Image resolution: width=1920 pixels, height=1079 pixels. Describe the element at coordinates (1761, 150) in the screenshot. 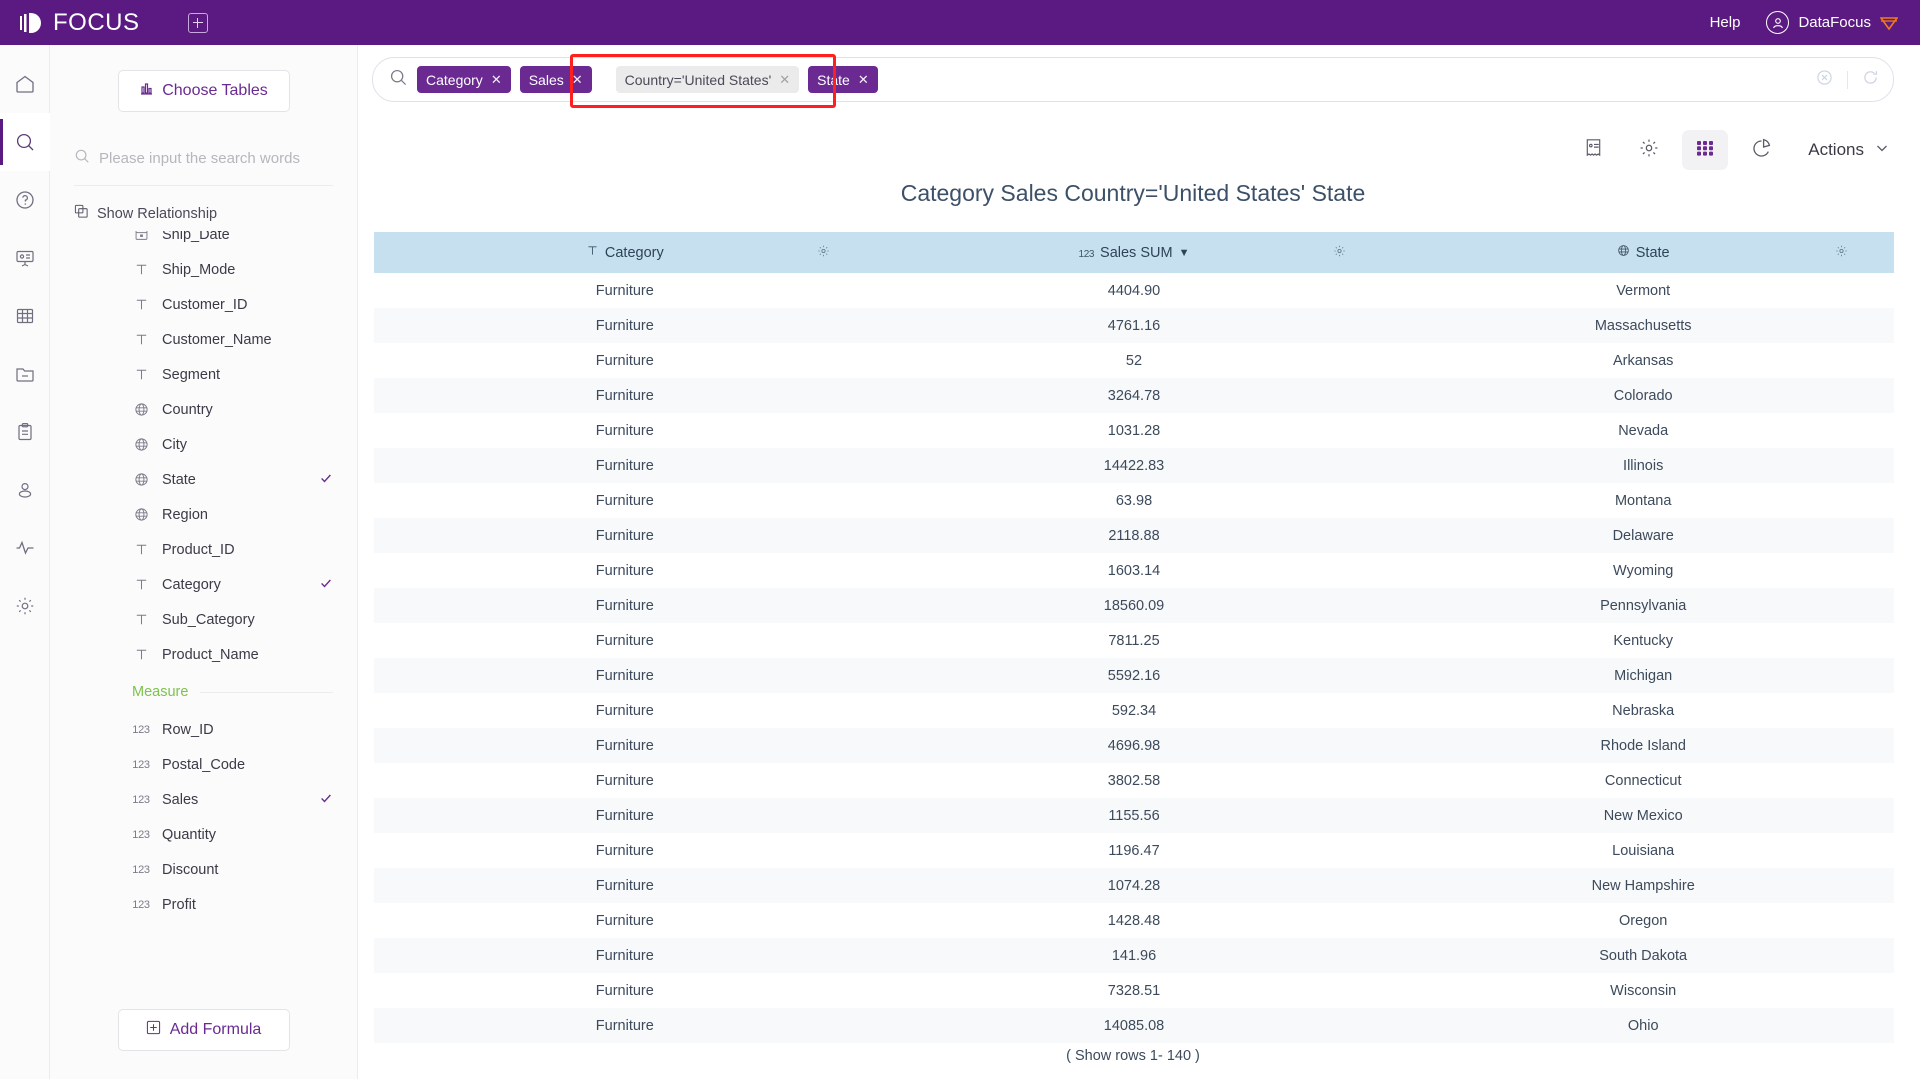

I see `chart-view-button` at that location.